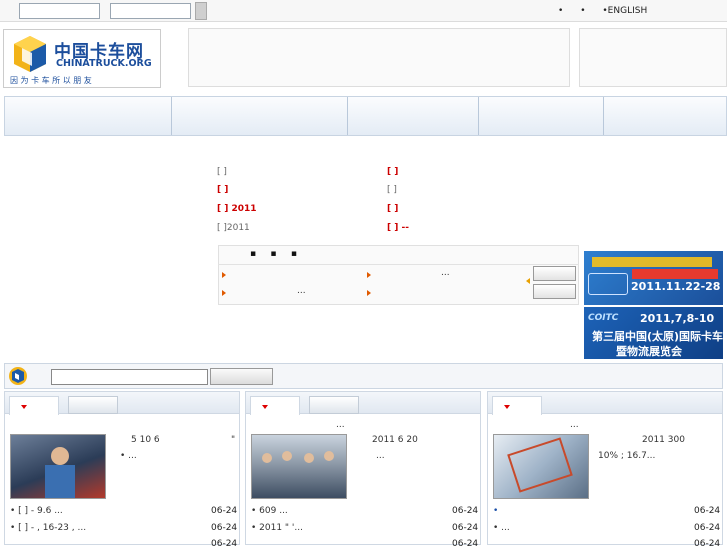 The width and height of the screenshot is (727, 549). What do you see at coordinates (237, 209) in the screenshot?
I see `headline-left-3: [ ] 2011` at bounding box center [237, 209].